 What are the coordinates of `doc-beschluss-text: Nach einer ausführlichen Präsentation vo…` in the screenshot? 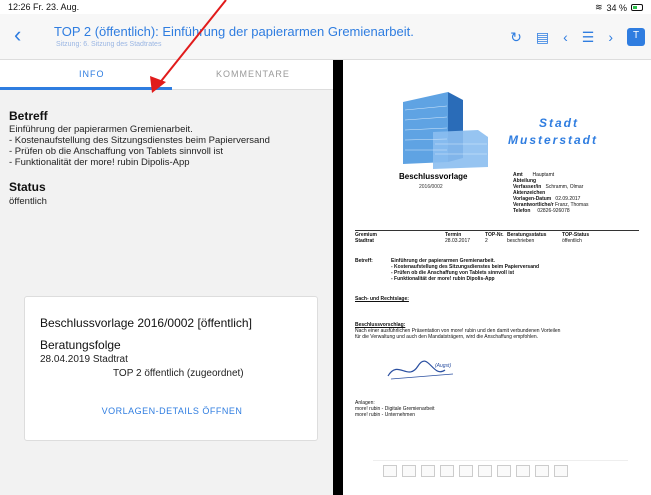 It's located at (458, 334).